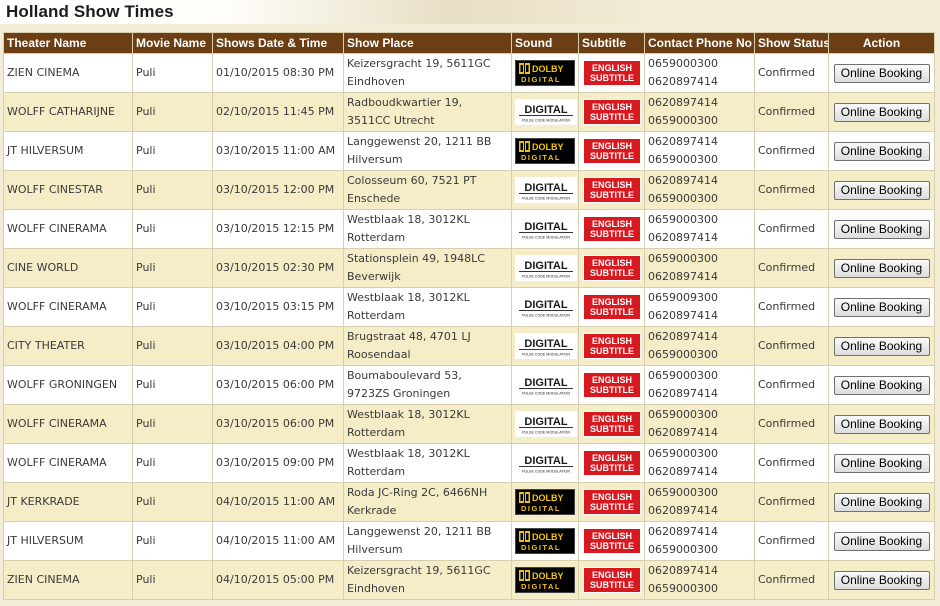  I want to click on col-header-subtitle: Subtitle, so click(611, 43).